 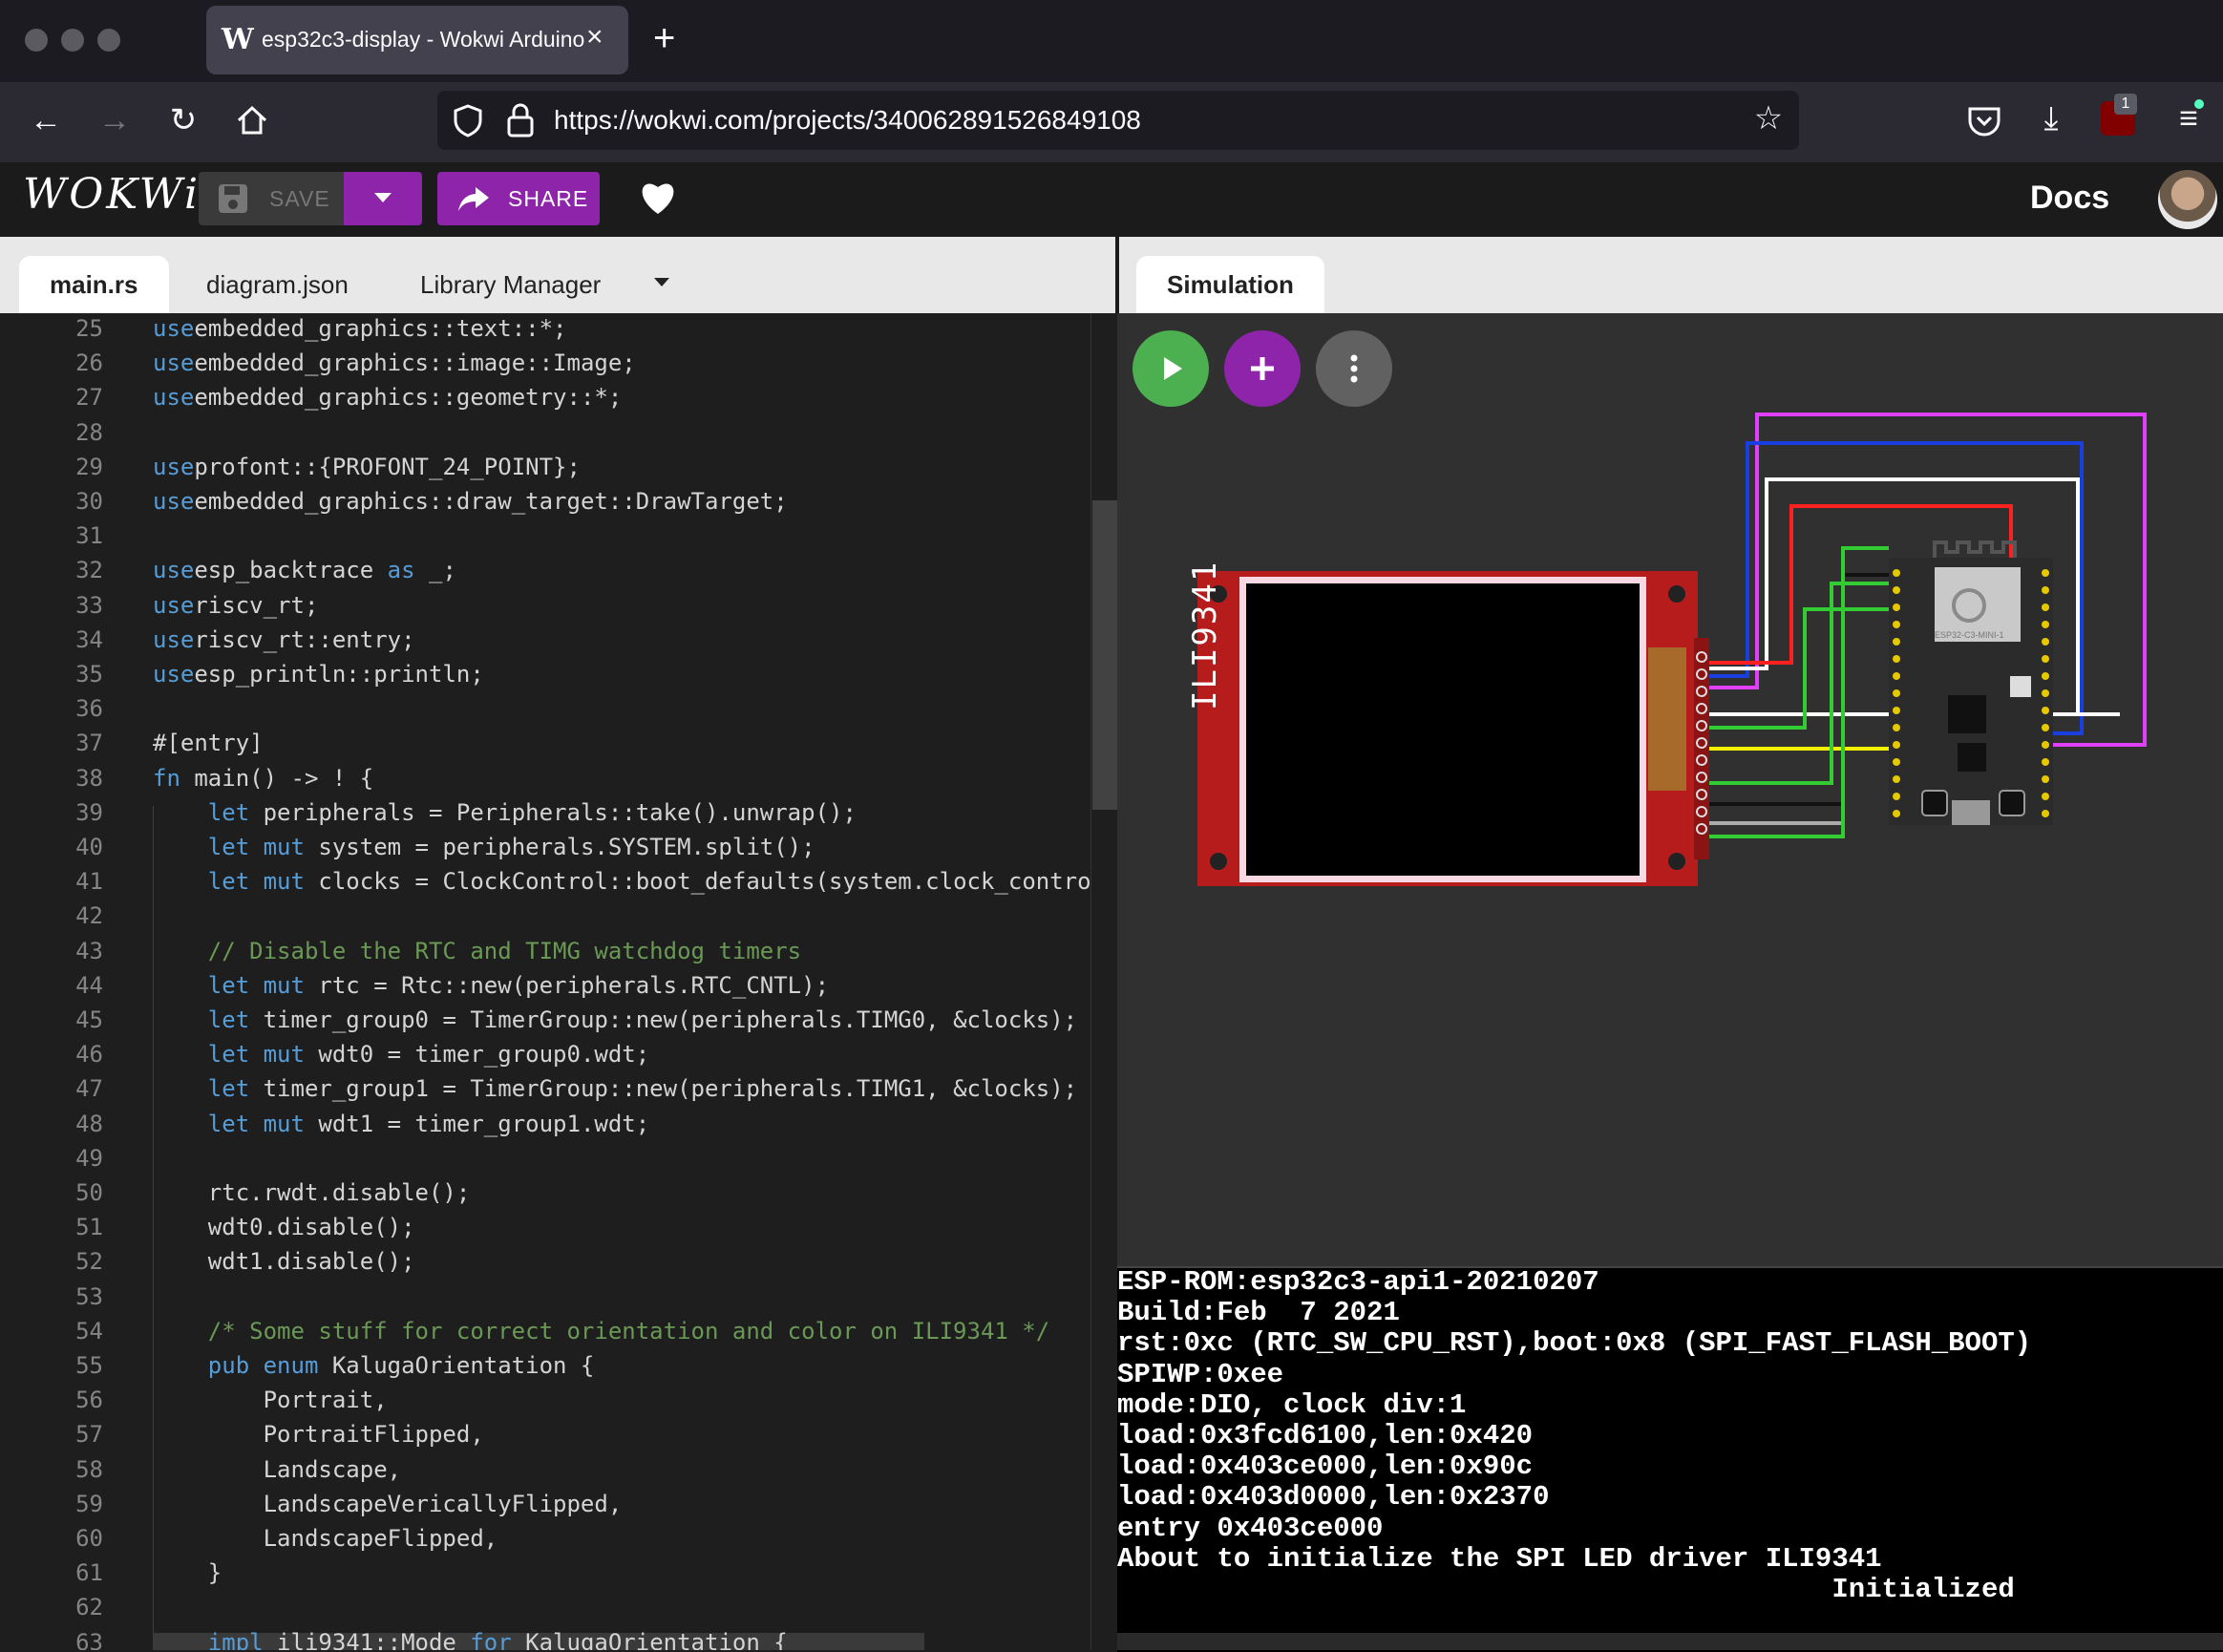 I want to click on window-close-dot, so click(x=36, y=40).